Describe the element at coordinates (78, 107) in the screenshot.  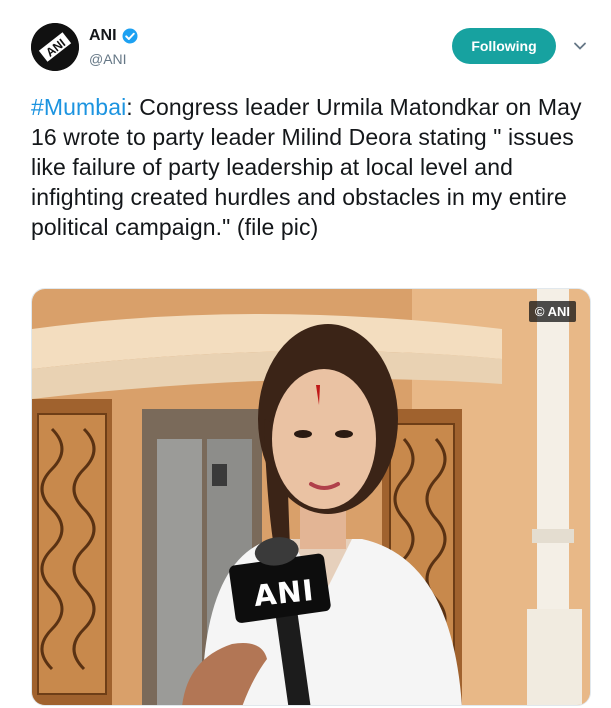
I see `hashtag-link: #Mumbai` at that location.